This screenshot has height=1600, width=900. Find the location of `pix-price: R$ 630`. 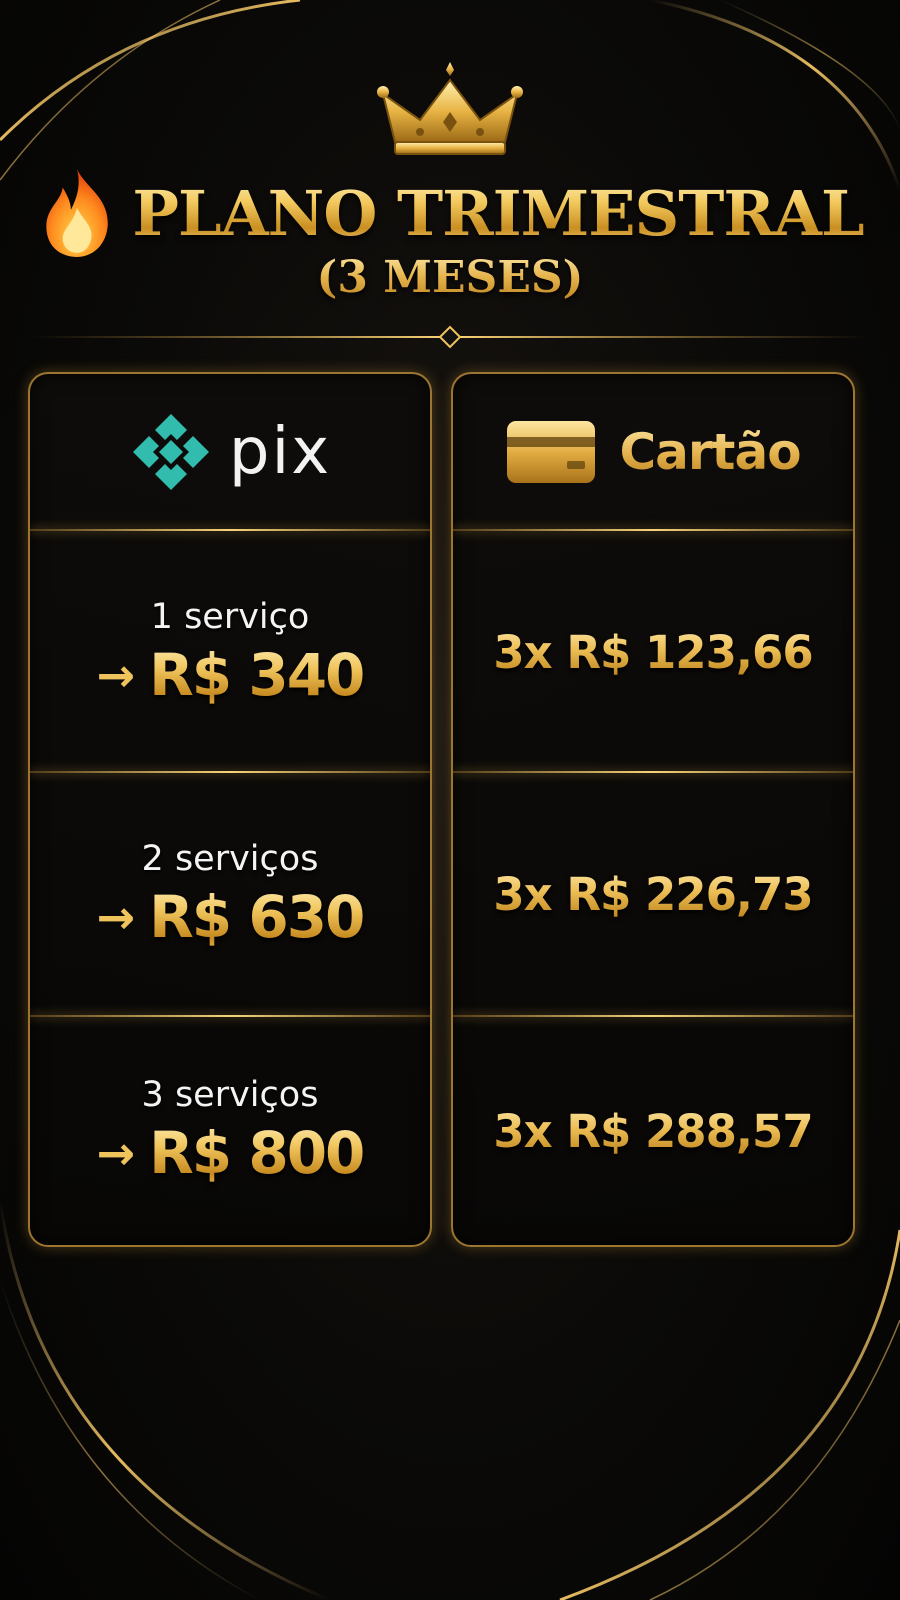

pix-price: R$ 630 is located at coordinates (257, 916).